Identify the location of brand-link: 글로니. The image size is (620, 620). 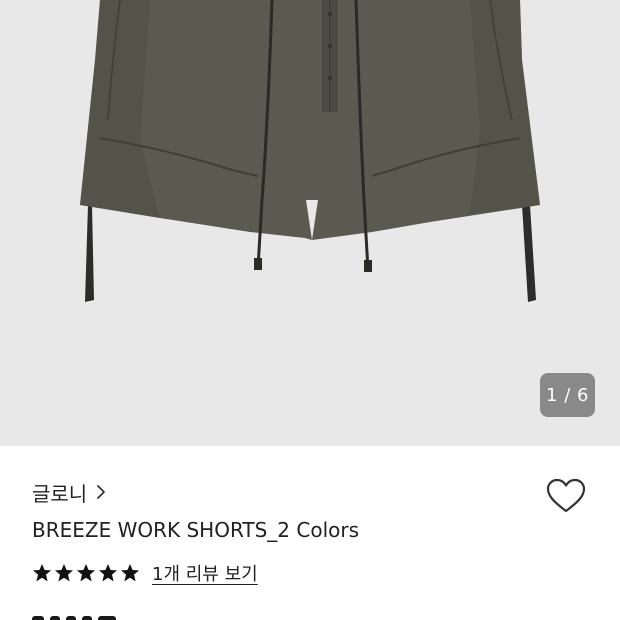
(69, 492).